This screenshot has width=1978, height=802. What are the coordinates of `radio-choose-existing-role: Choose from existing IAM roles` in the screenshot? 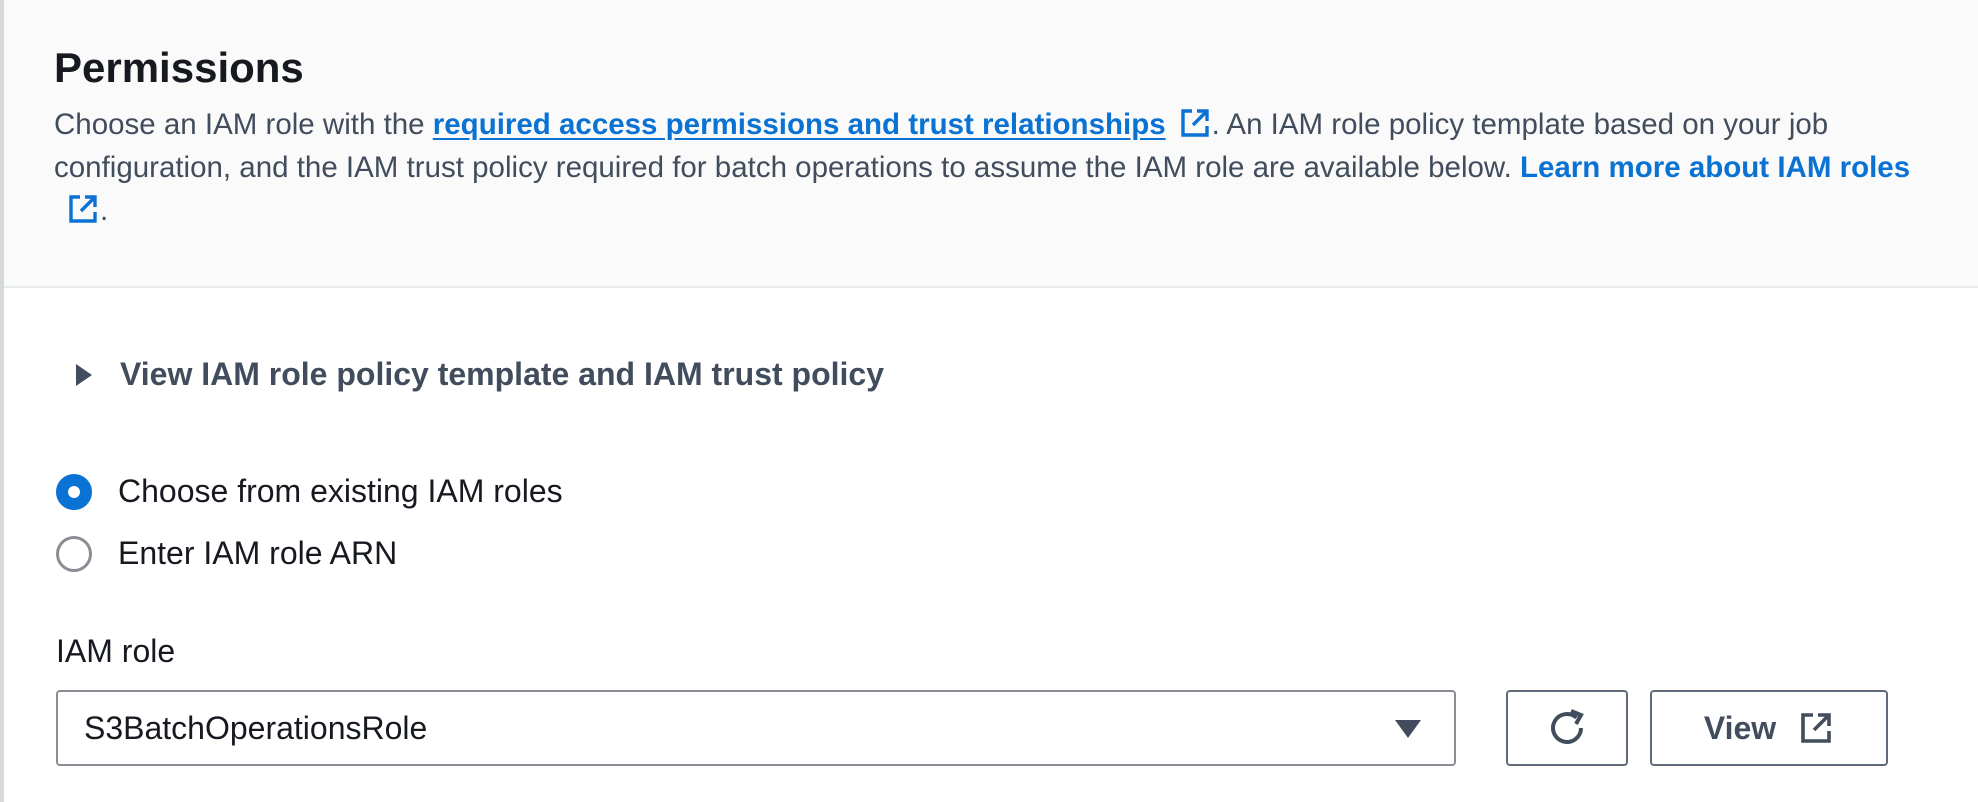 It's located at (309, 491).